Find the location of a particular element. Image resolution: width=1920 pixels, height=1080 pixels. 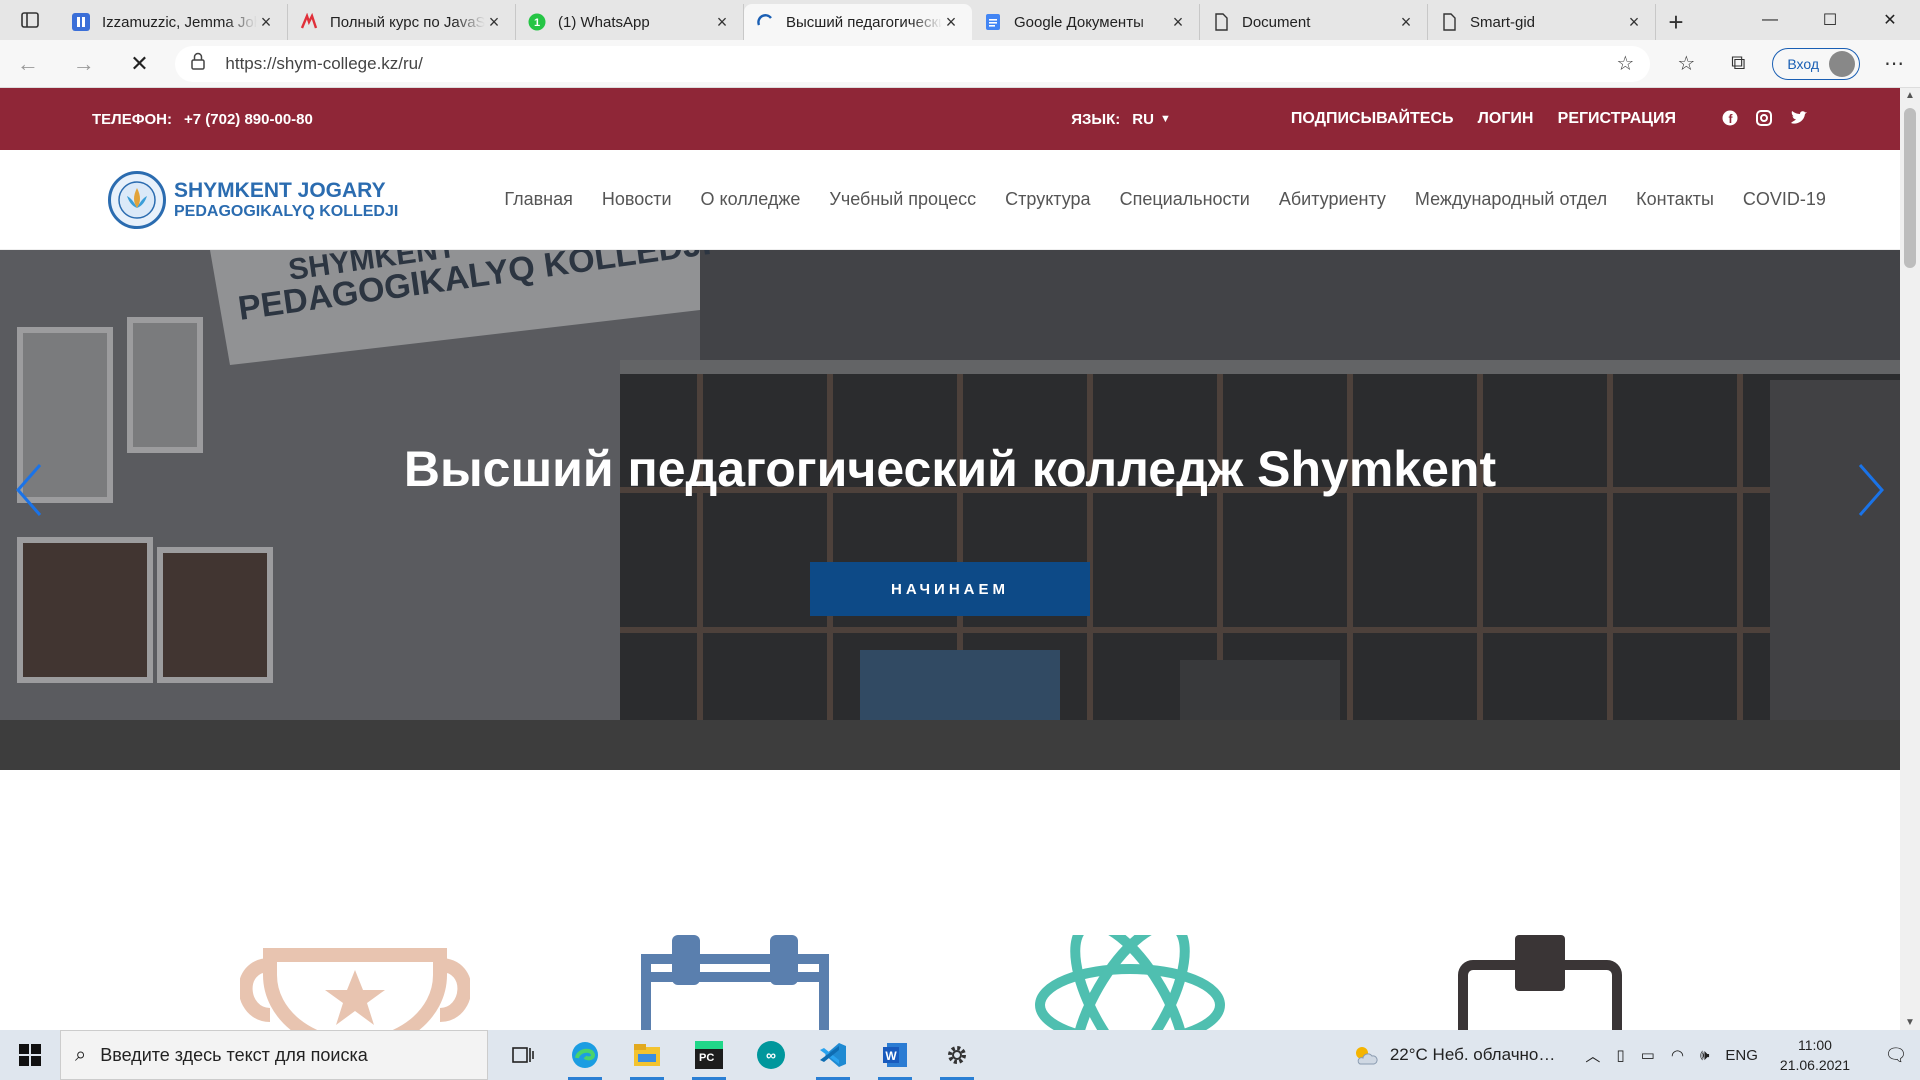

device-icon: ▯ is located at coordinates (1620, 1055).